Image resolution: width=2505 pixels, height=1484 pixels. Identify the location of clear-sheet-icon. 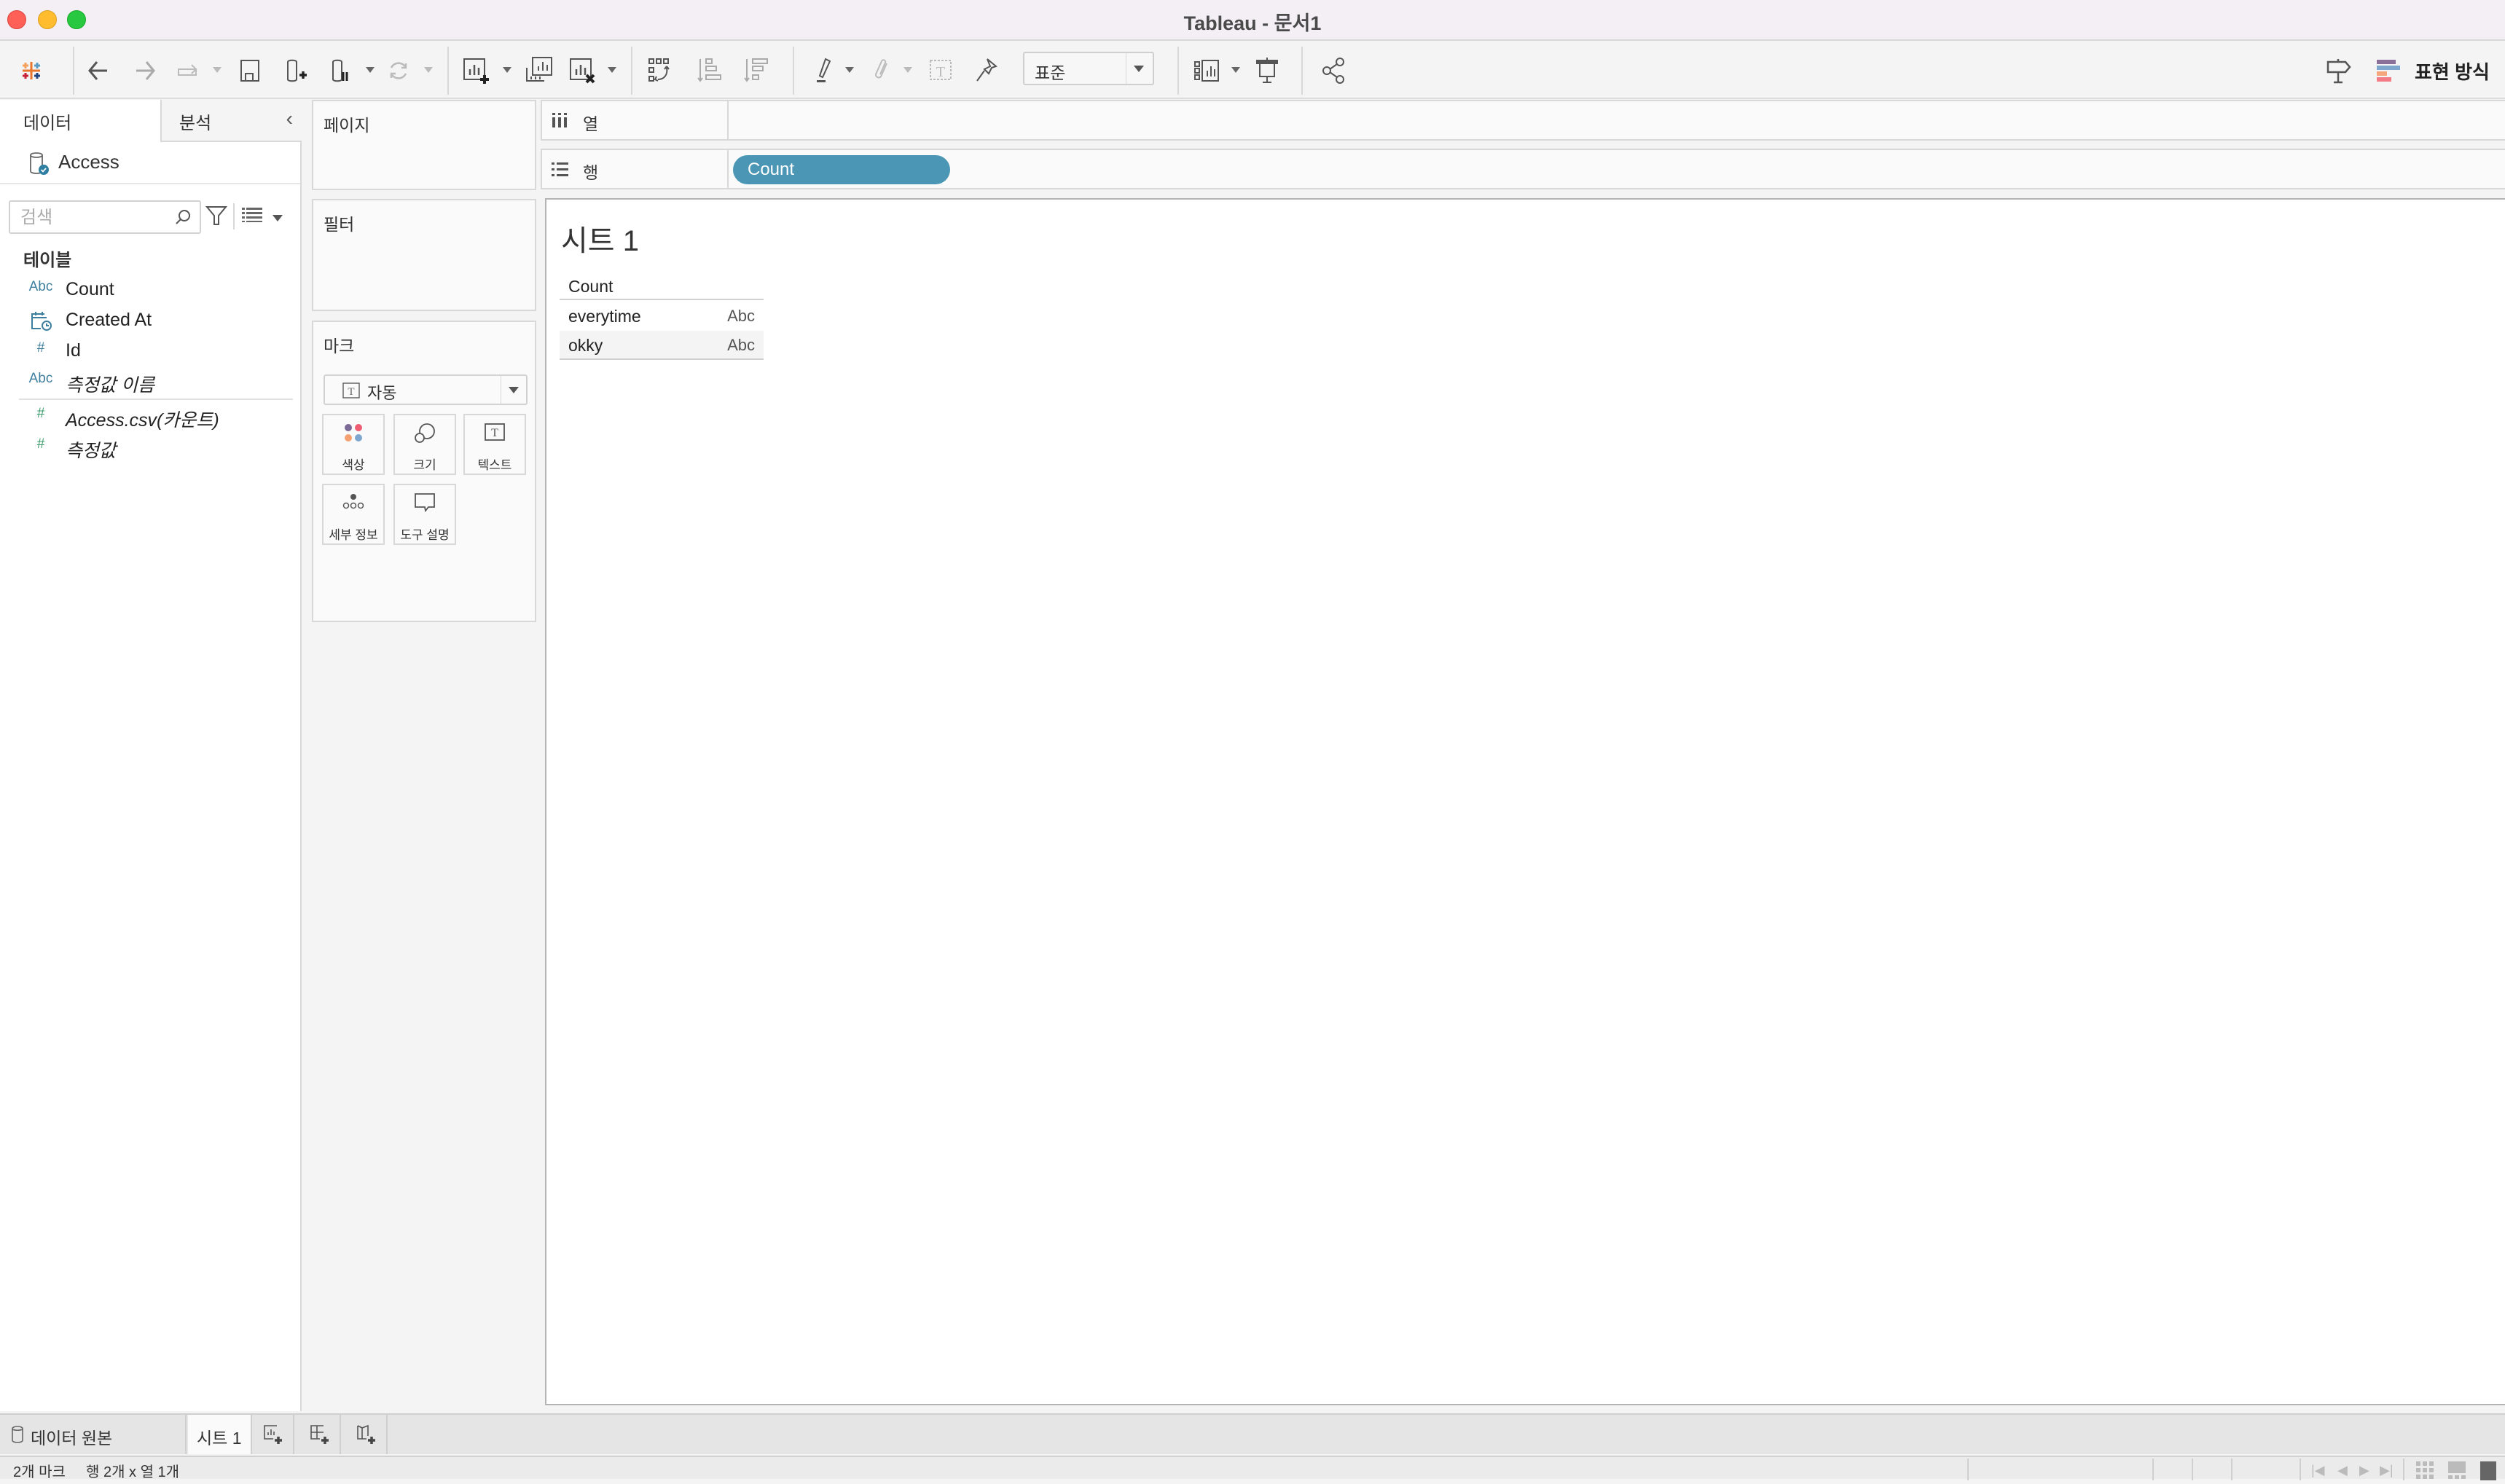
(582, 70).